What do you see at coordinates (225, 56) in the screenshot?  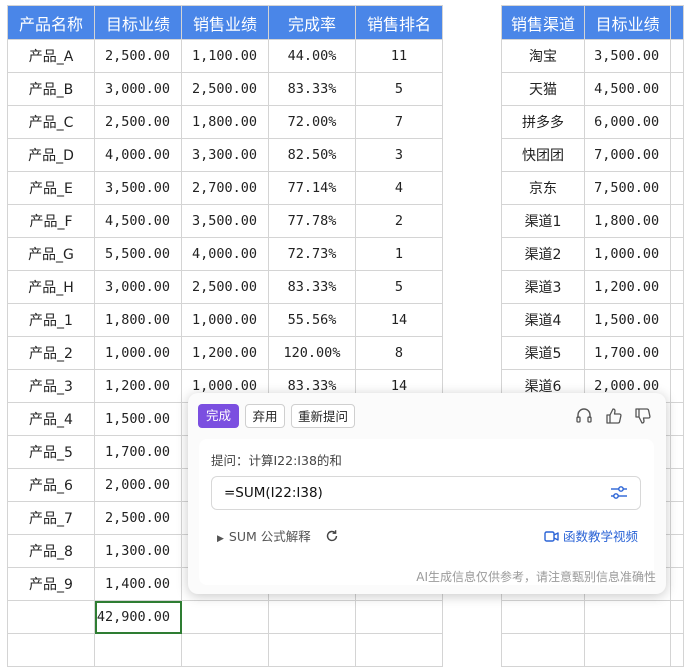 I see `table-cell: 1,100.00` at bounding box center [225, 56].